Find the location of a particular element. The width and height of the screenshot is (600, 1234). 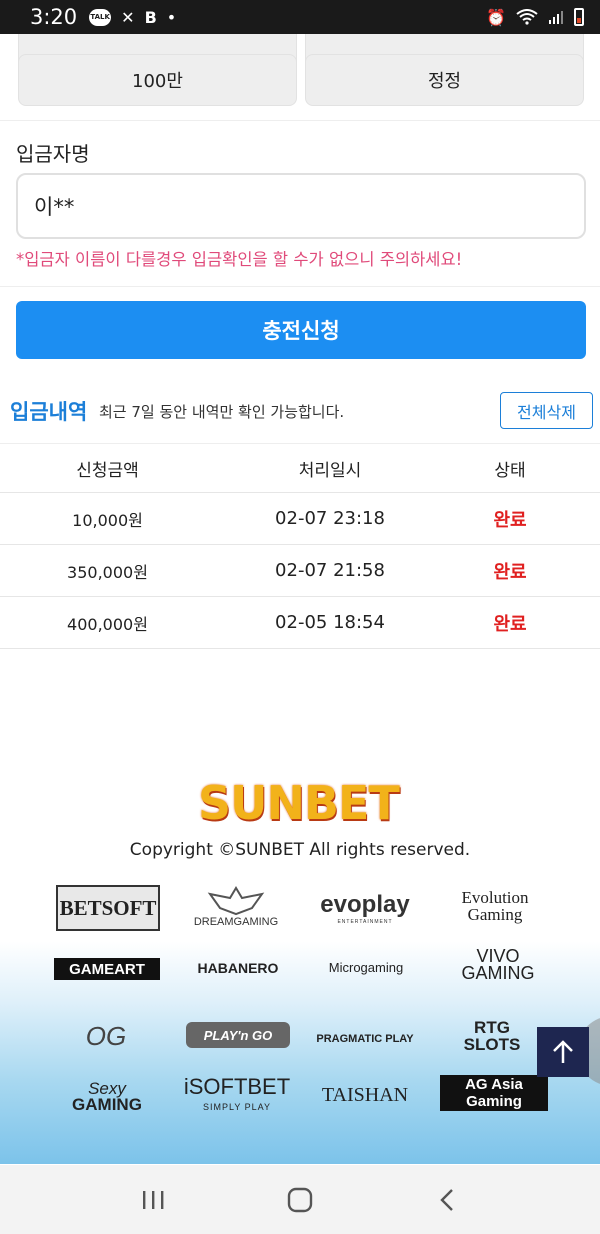

alarm-icon: ⏰ is located at coordinates (496, 17).